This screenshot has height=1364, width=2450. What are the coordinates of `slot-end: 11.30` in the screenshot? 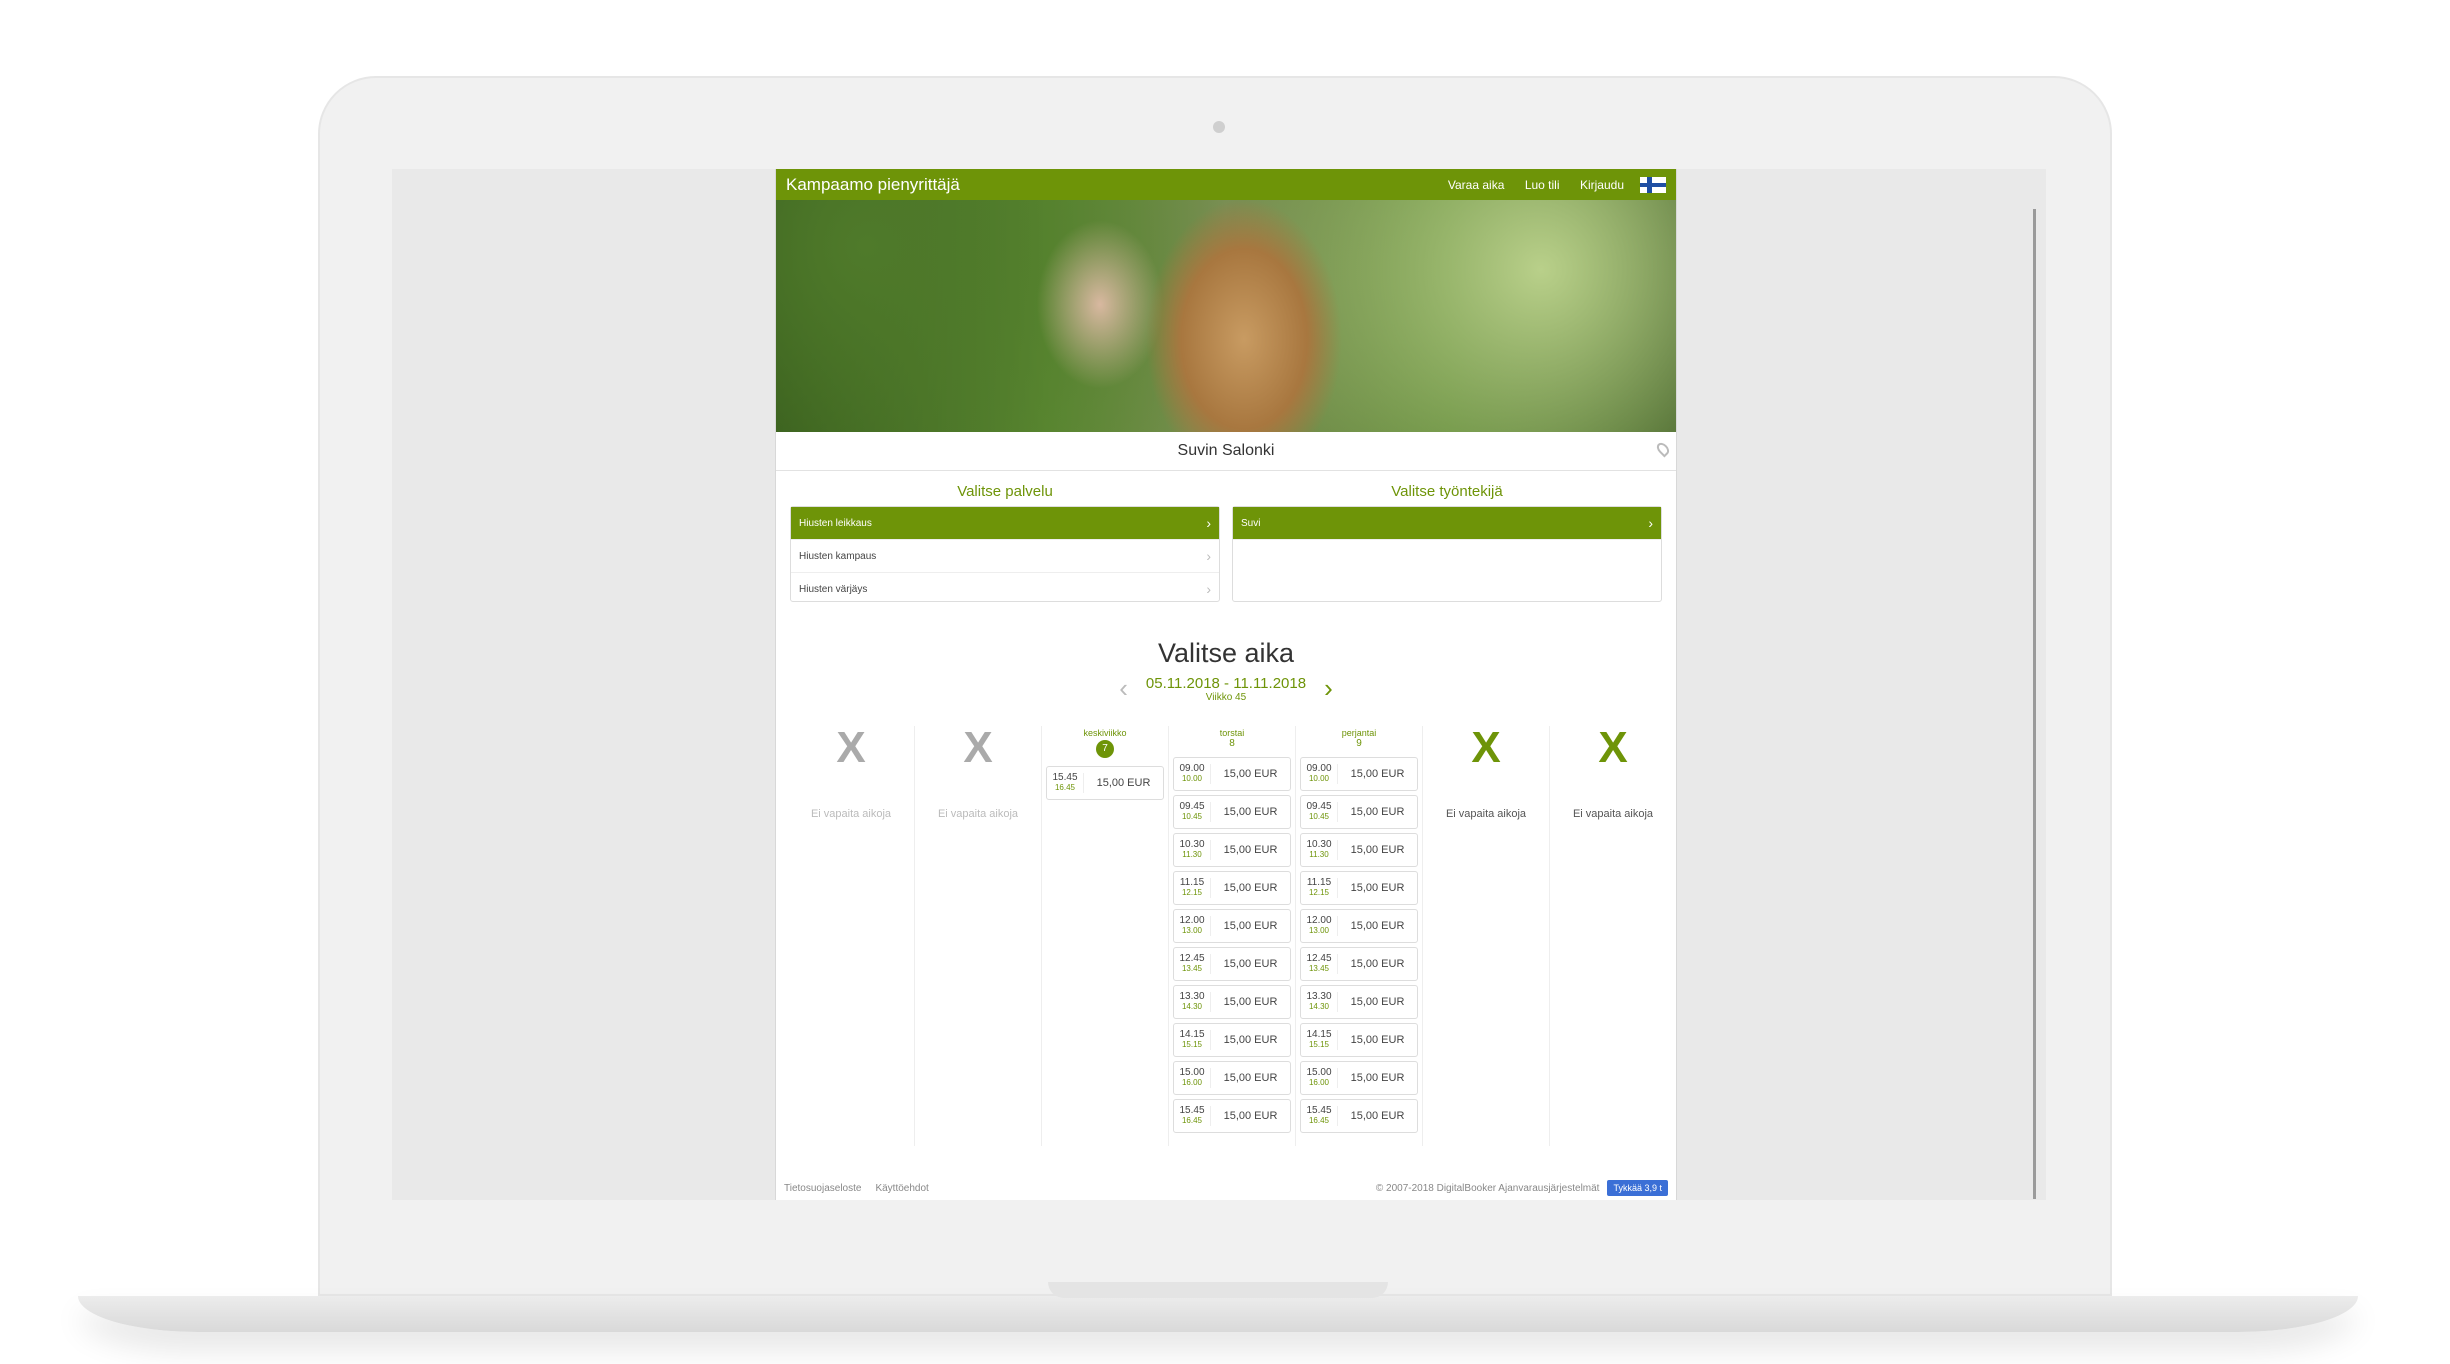 It's located at (1319, 854).